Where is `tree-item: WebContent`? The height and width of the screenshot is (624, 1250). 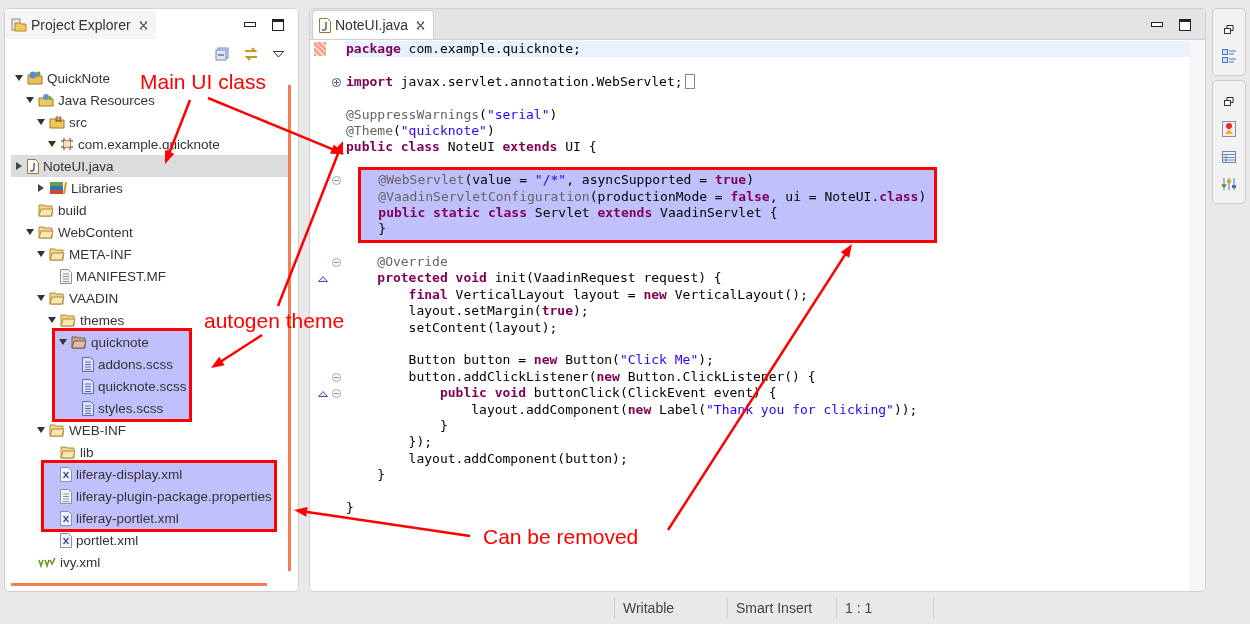 tree-item: WebContent is located at coordinates (70, 232).